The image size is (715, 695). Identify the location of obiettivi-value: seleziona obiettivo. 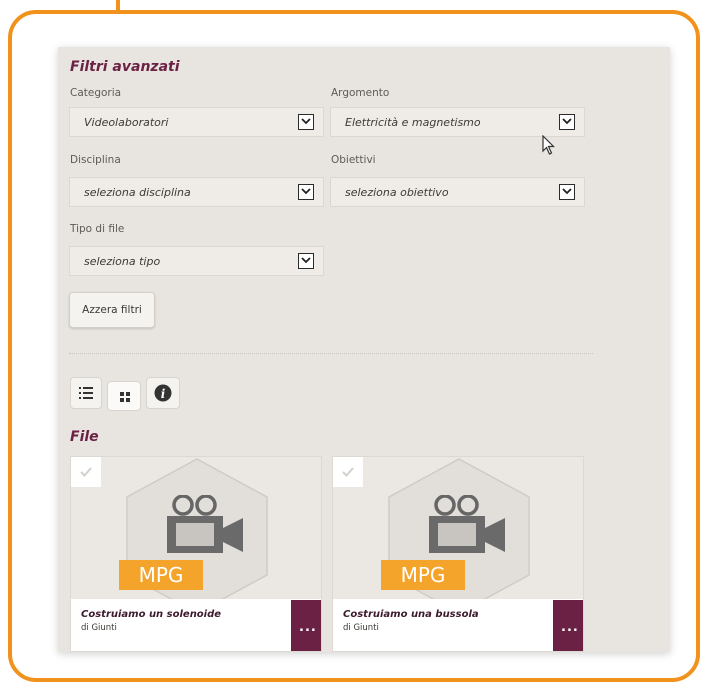
(397, 192).